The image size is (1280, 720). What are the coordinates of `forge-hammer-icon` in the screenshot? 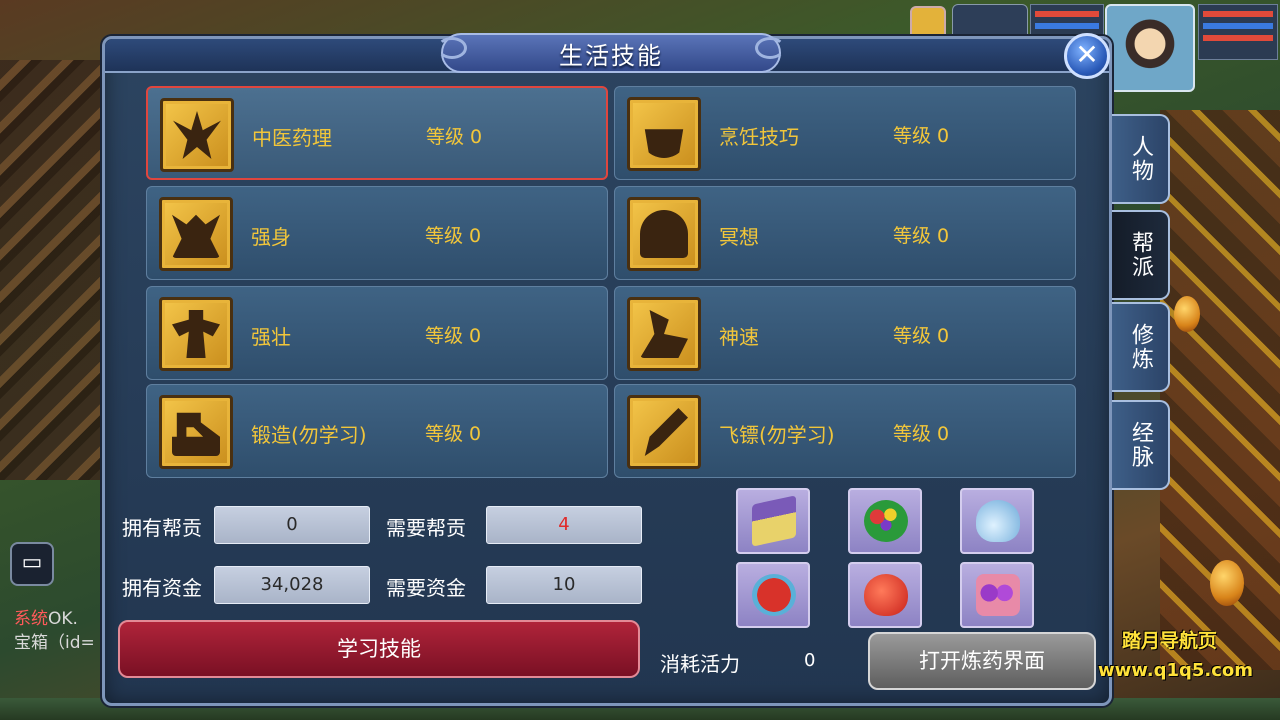 It's located at (196, 432).